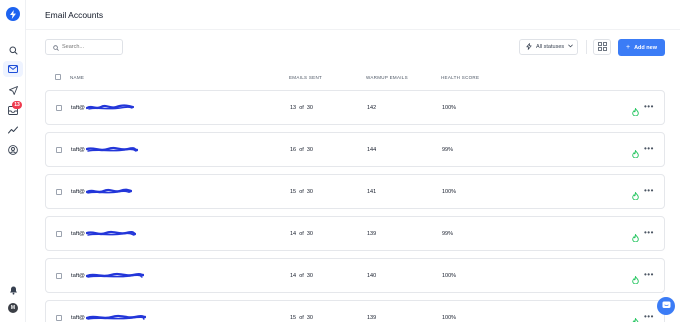  What do you see at coordinates (529, 47) in the screenshot?
I see `bolt-outline-icon` at bounding box center [529, 47].